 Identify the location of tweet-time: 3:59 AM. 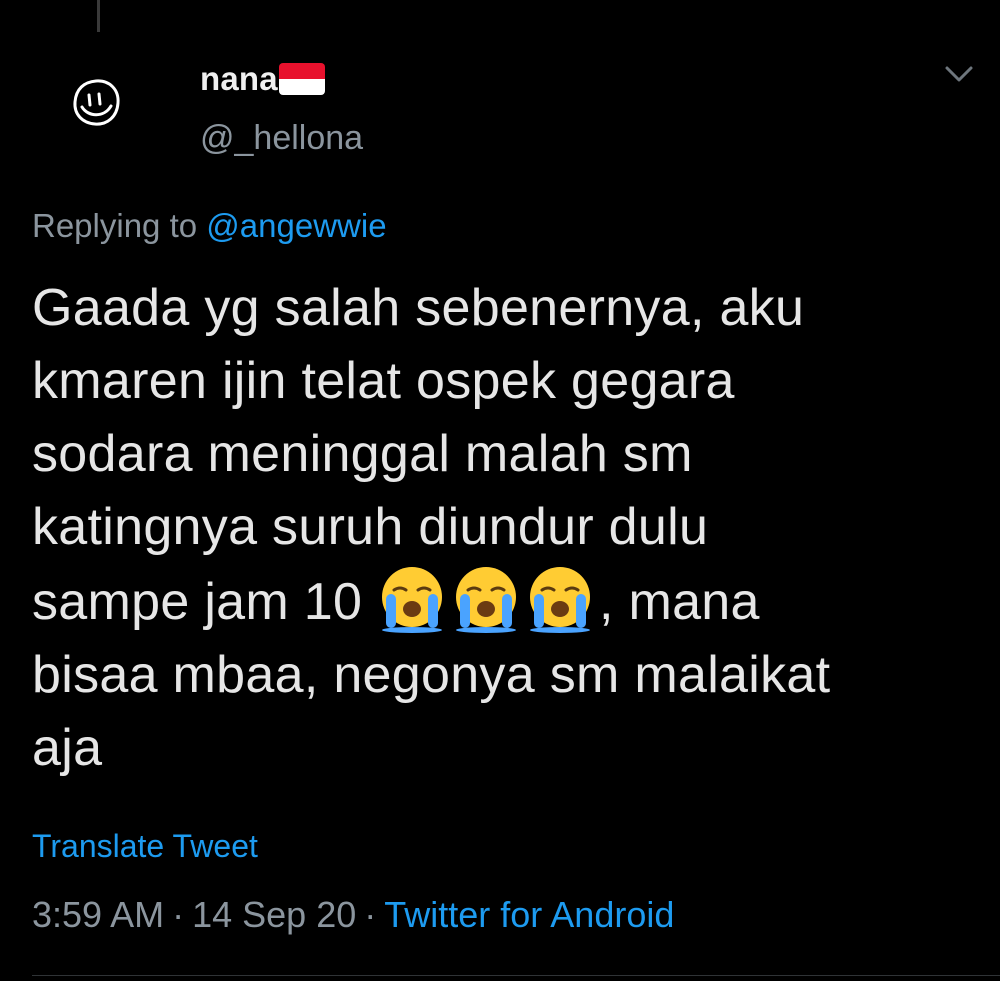
(98, 914).